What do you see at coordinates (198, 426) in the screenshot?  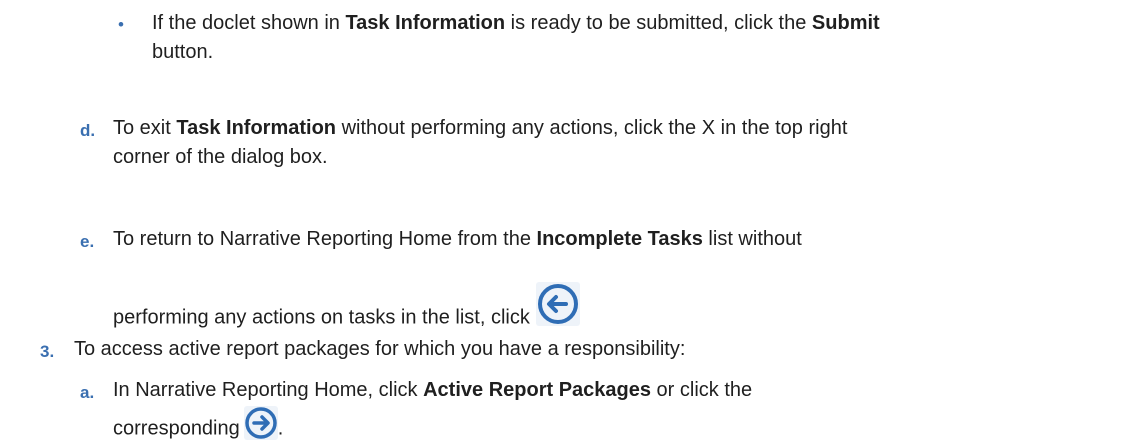 I see `step-a-text-line2: corresponding .` at bounding box center [198, 426].